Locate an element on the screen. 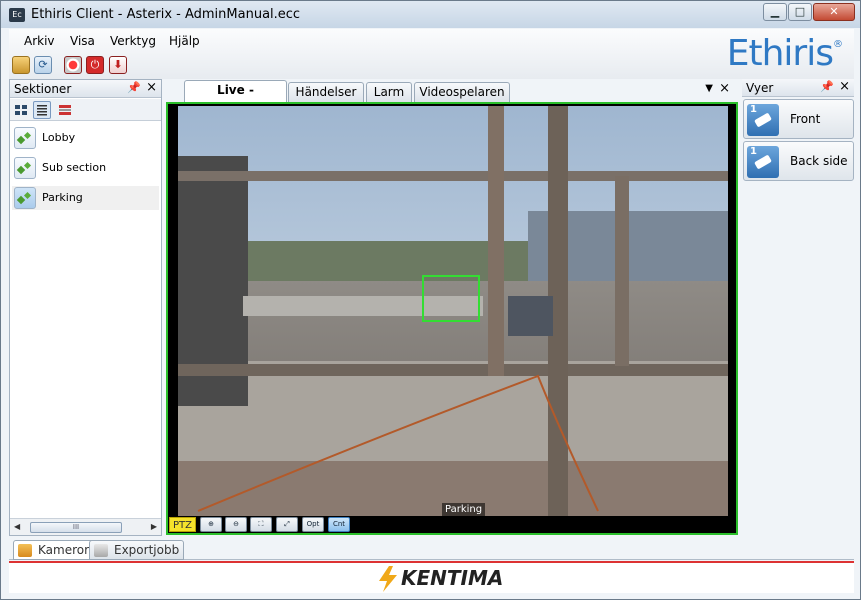 This screenshot has width=861, height=600. section-item-parking: Parking is located at coordinates (85, 198).